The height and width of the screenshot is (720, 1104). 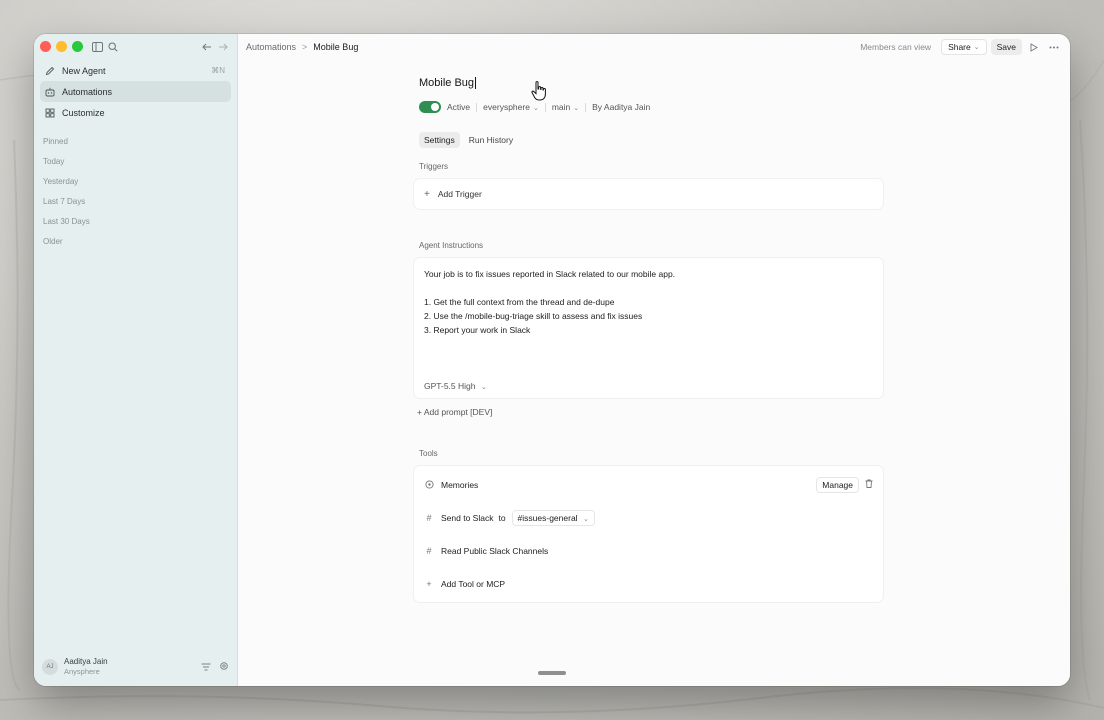 I want to click on user-org: Anysphere, so click(x=82, y=671).